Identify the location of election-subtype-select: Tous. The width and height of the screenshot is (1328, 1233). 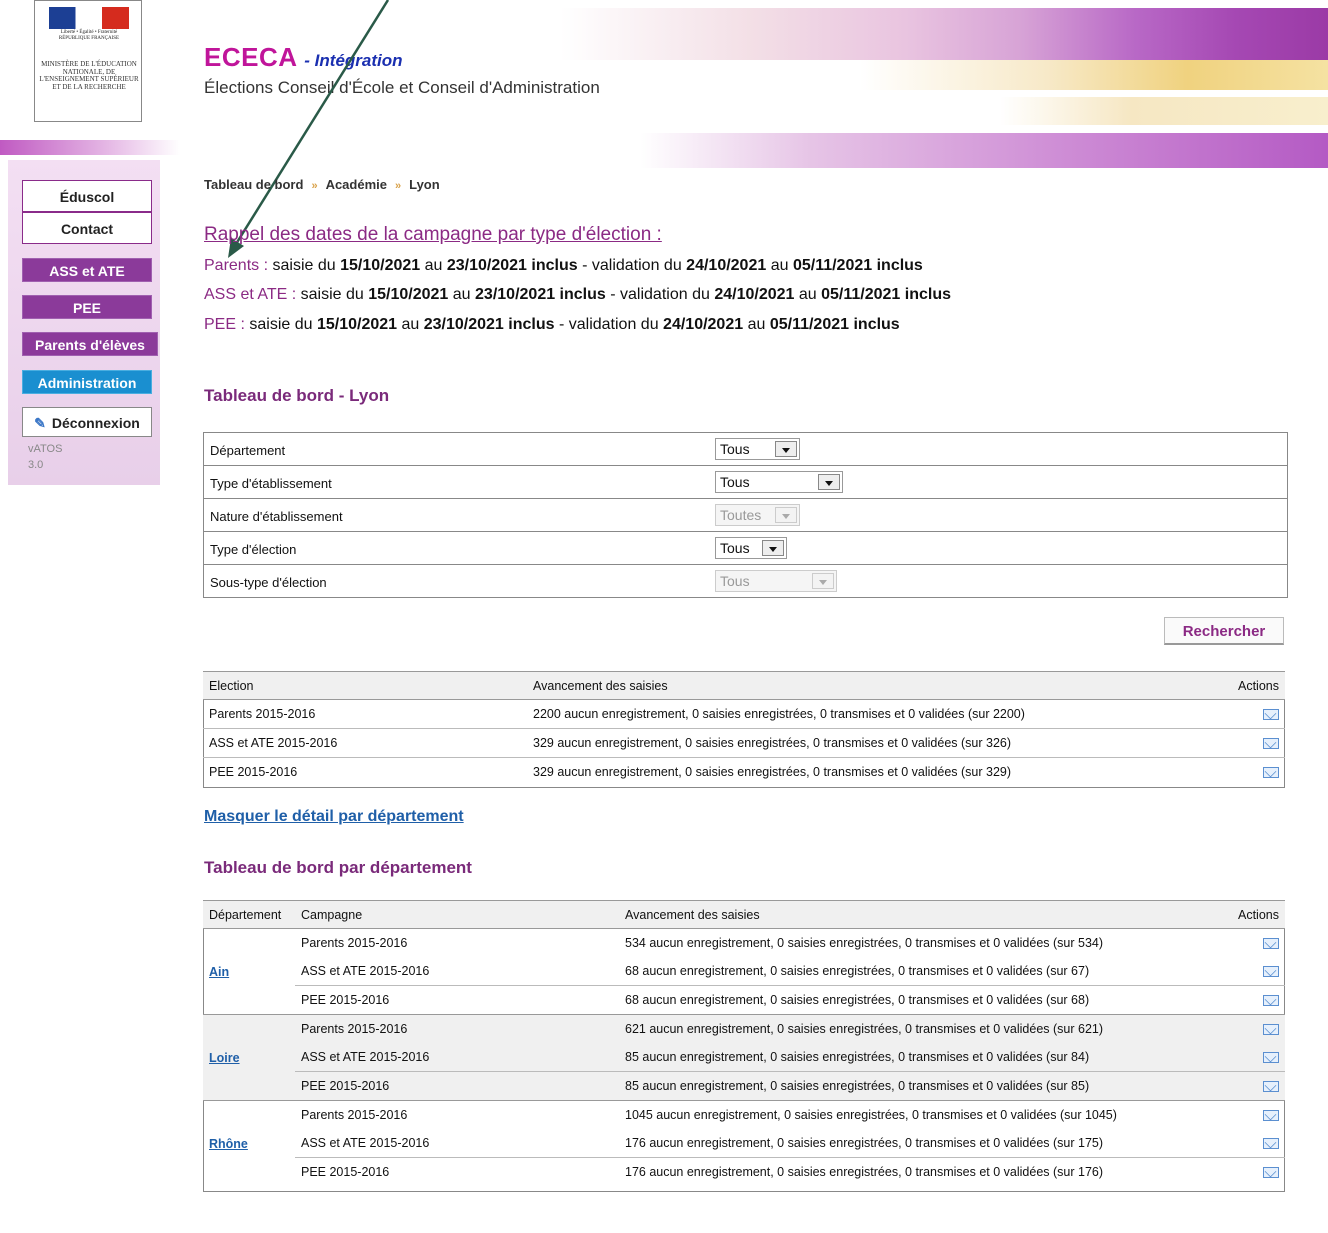
(776, 581).